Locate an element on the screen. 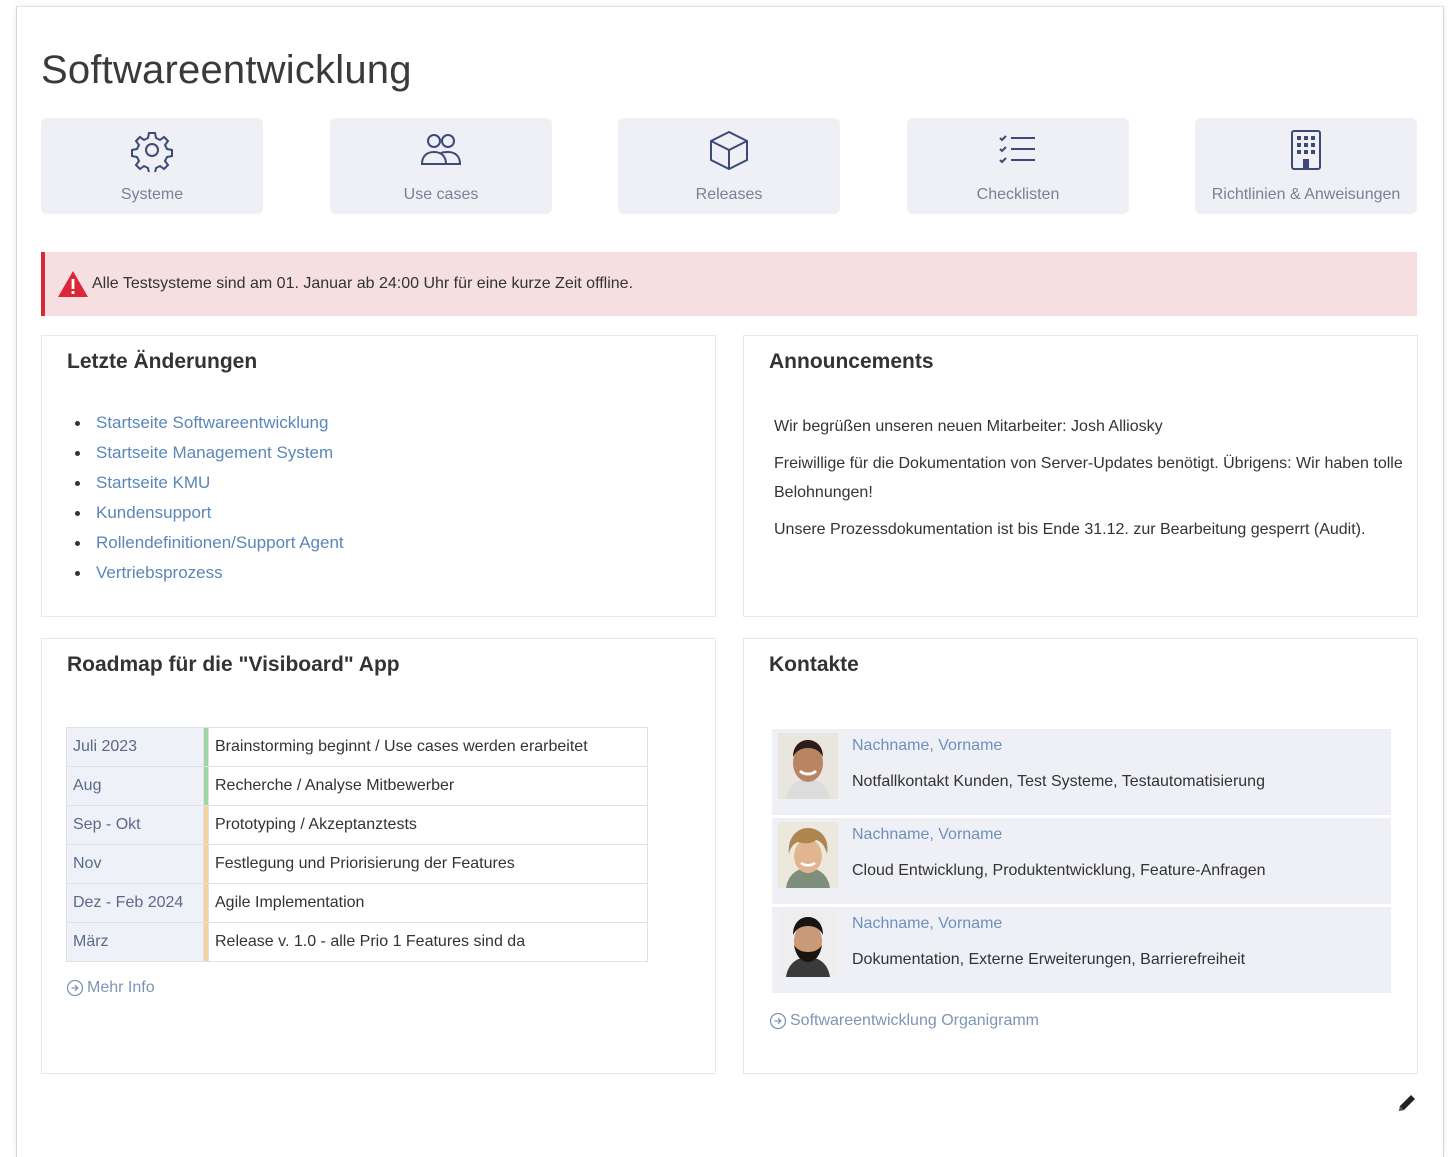  roadmap-task: Agile Implementation is located at coordinates (428, 903).